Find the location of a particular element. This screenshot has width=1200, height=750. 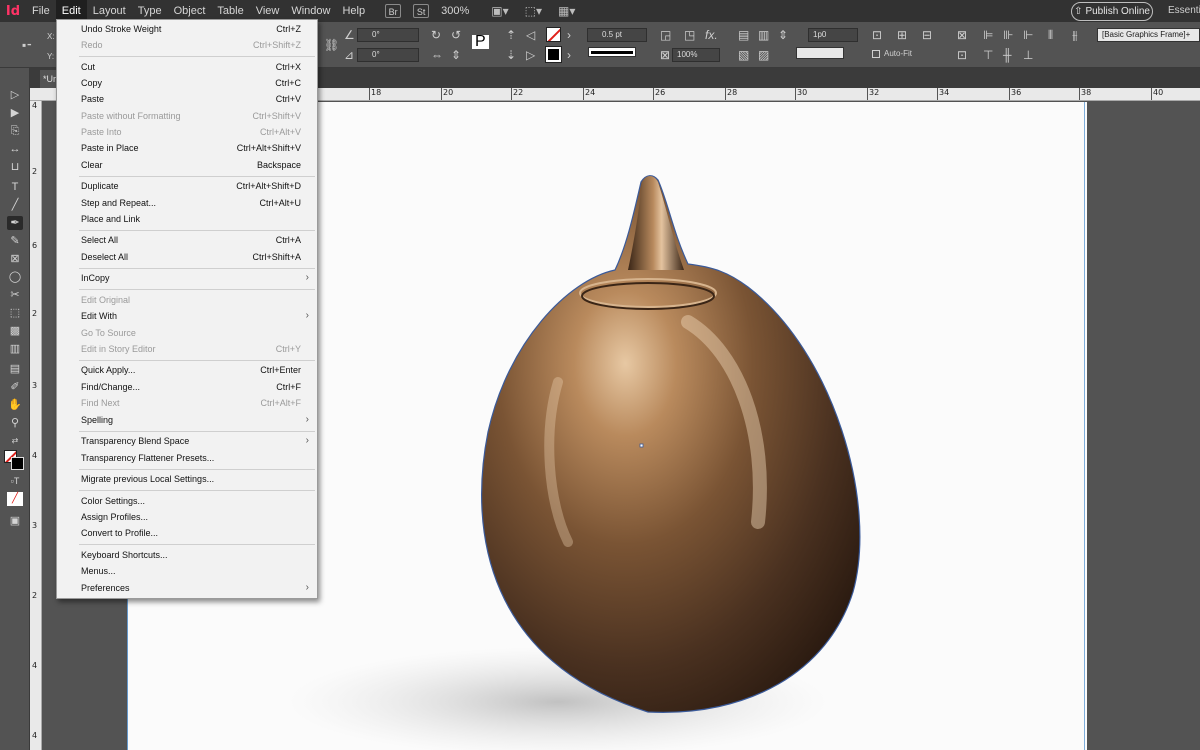

menu-item-copy: Copy Ctrl+C is located at coordinates (187, 83).